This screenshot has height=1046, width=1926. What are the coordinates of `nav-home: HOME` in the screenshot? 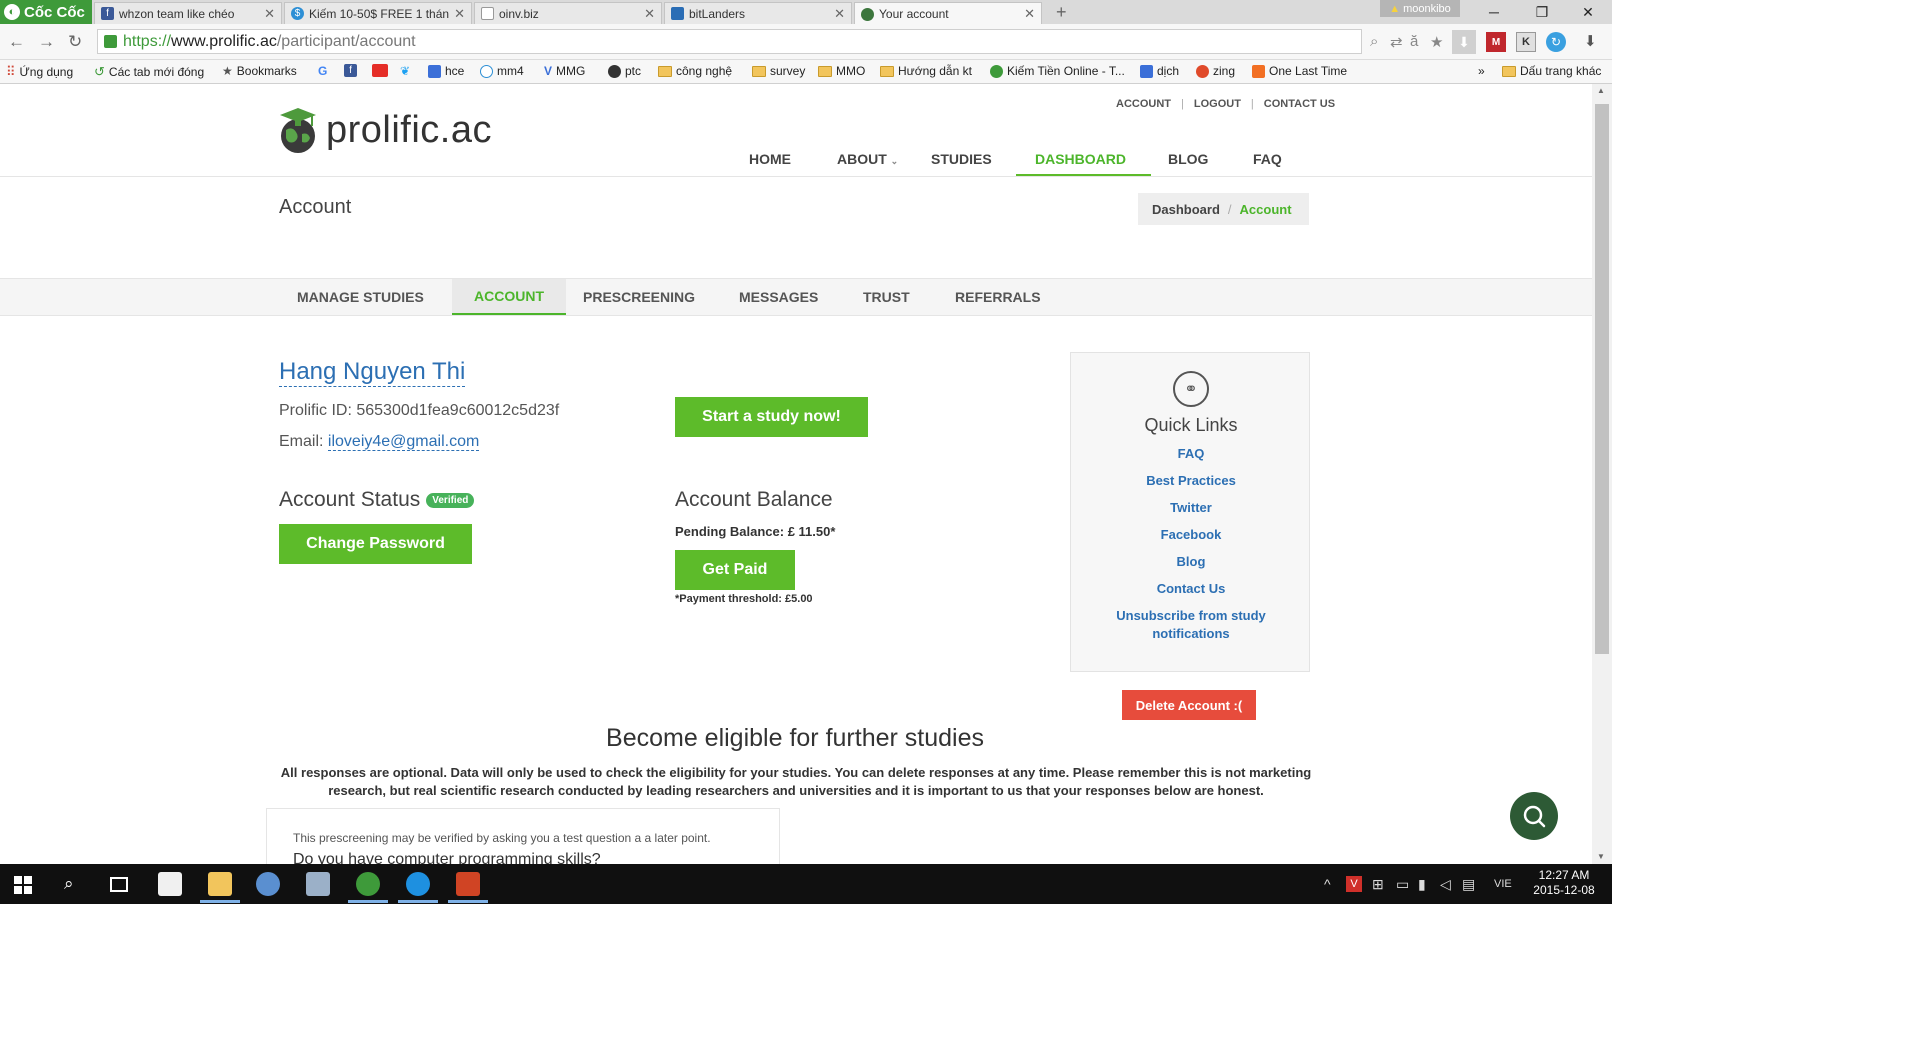 It's located at (770, 159).